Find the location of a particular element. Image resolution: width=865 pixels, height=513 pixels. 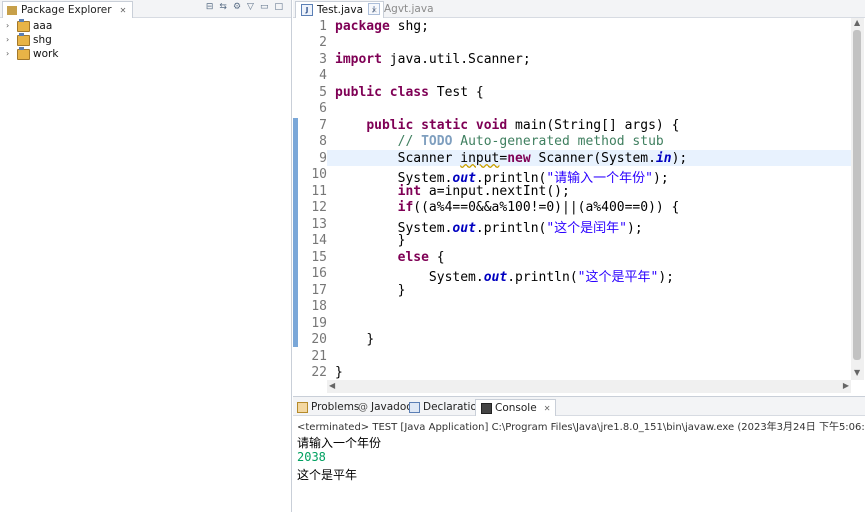

line-number: 9 is located at coordinates (323, 158).